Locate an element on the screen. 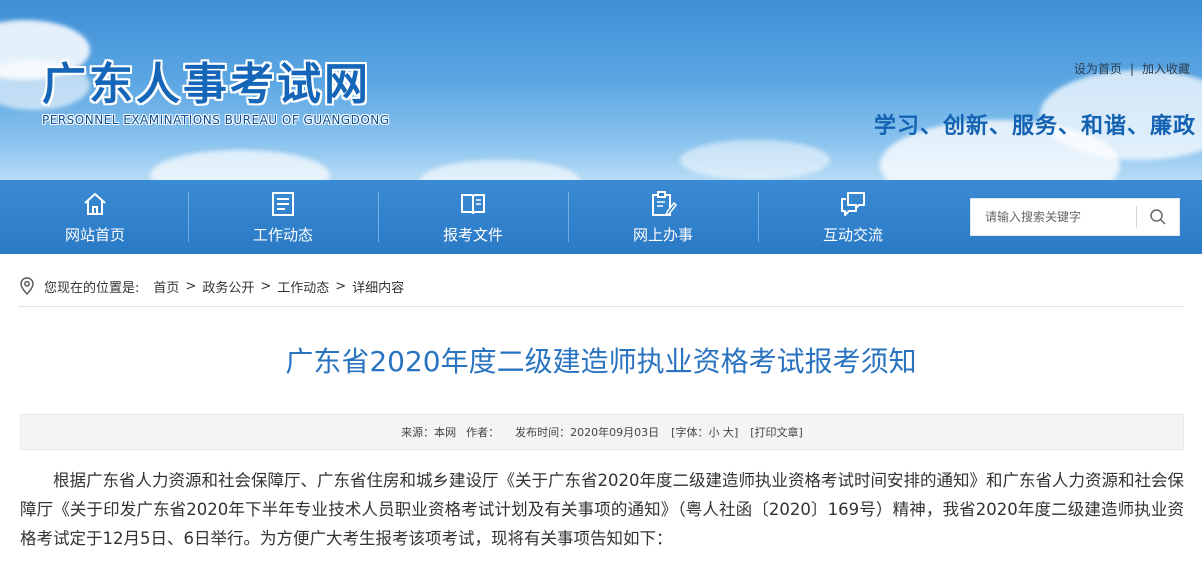 The width and height of the screenshot is (1202, 561). search-box is located at coordinates (1075, 217).